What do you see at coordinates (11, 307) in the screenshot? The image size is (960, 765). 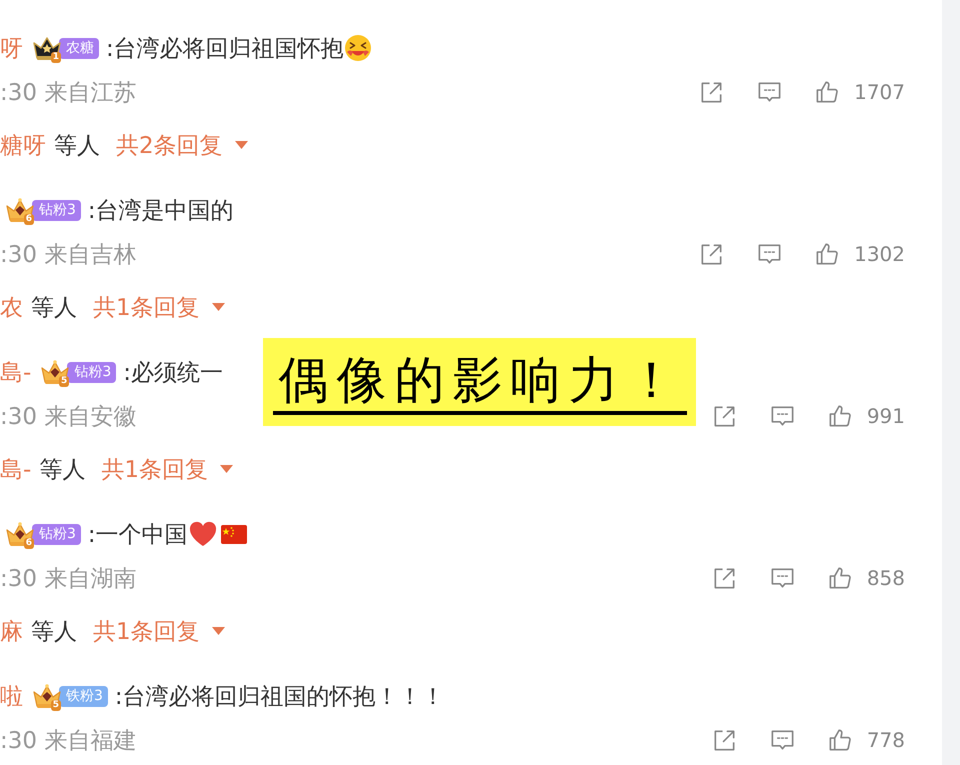 I see `reply-author-link: 农` at bounding box center [11, 307].